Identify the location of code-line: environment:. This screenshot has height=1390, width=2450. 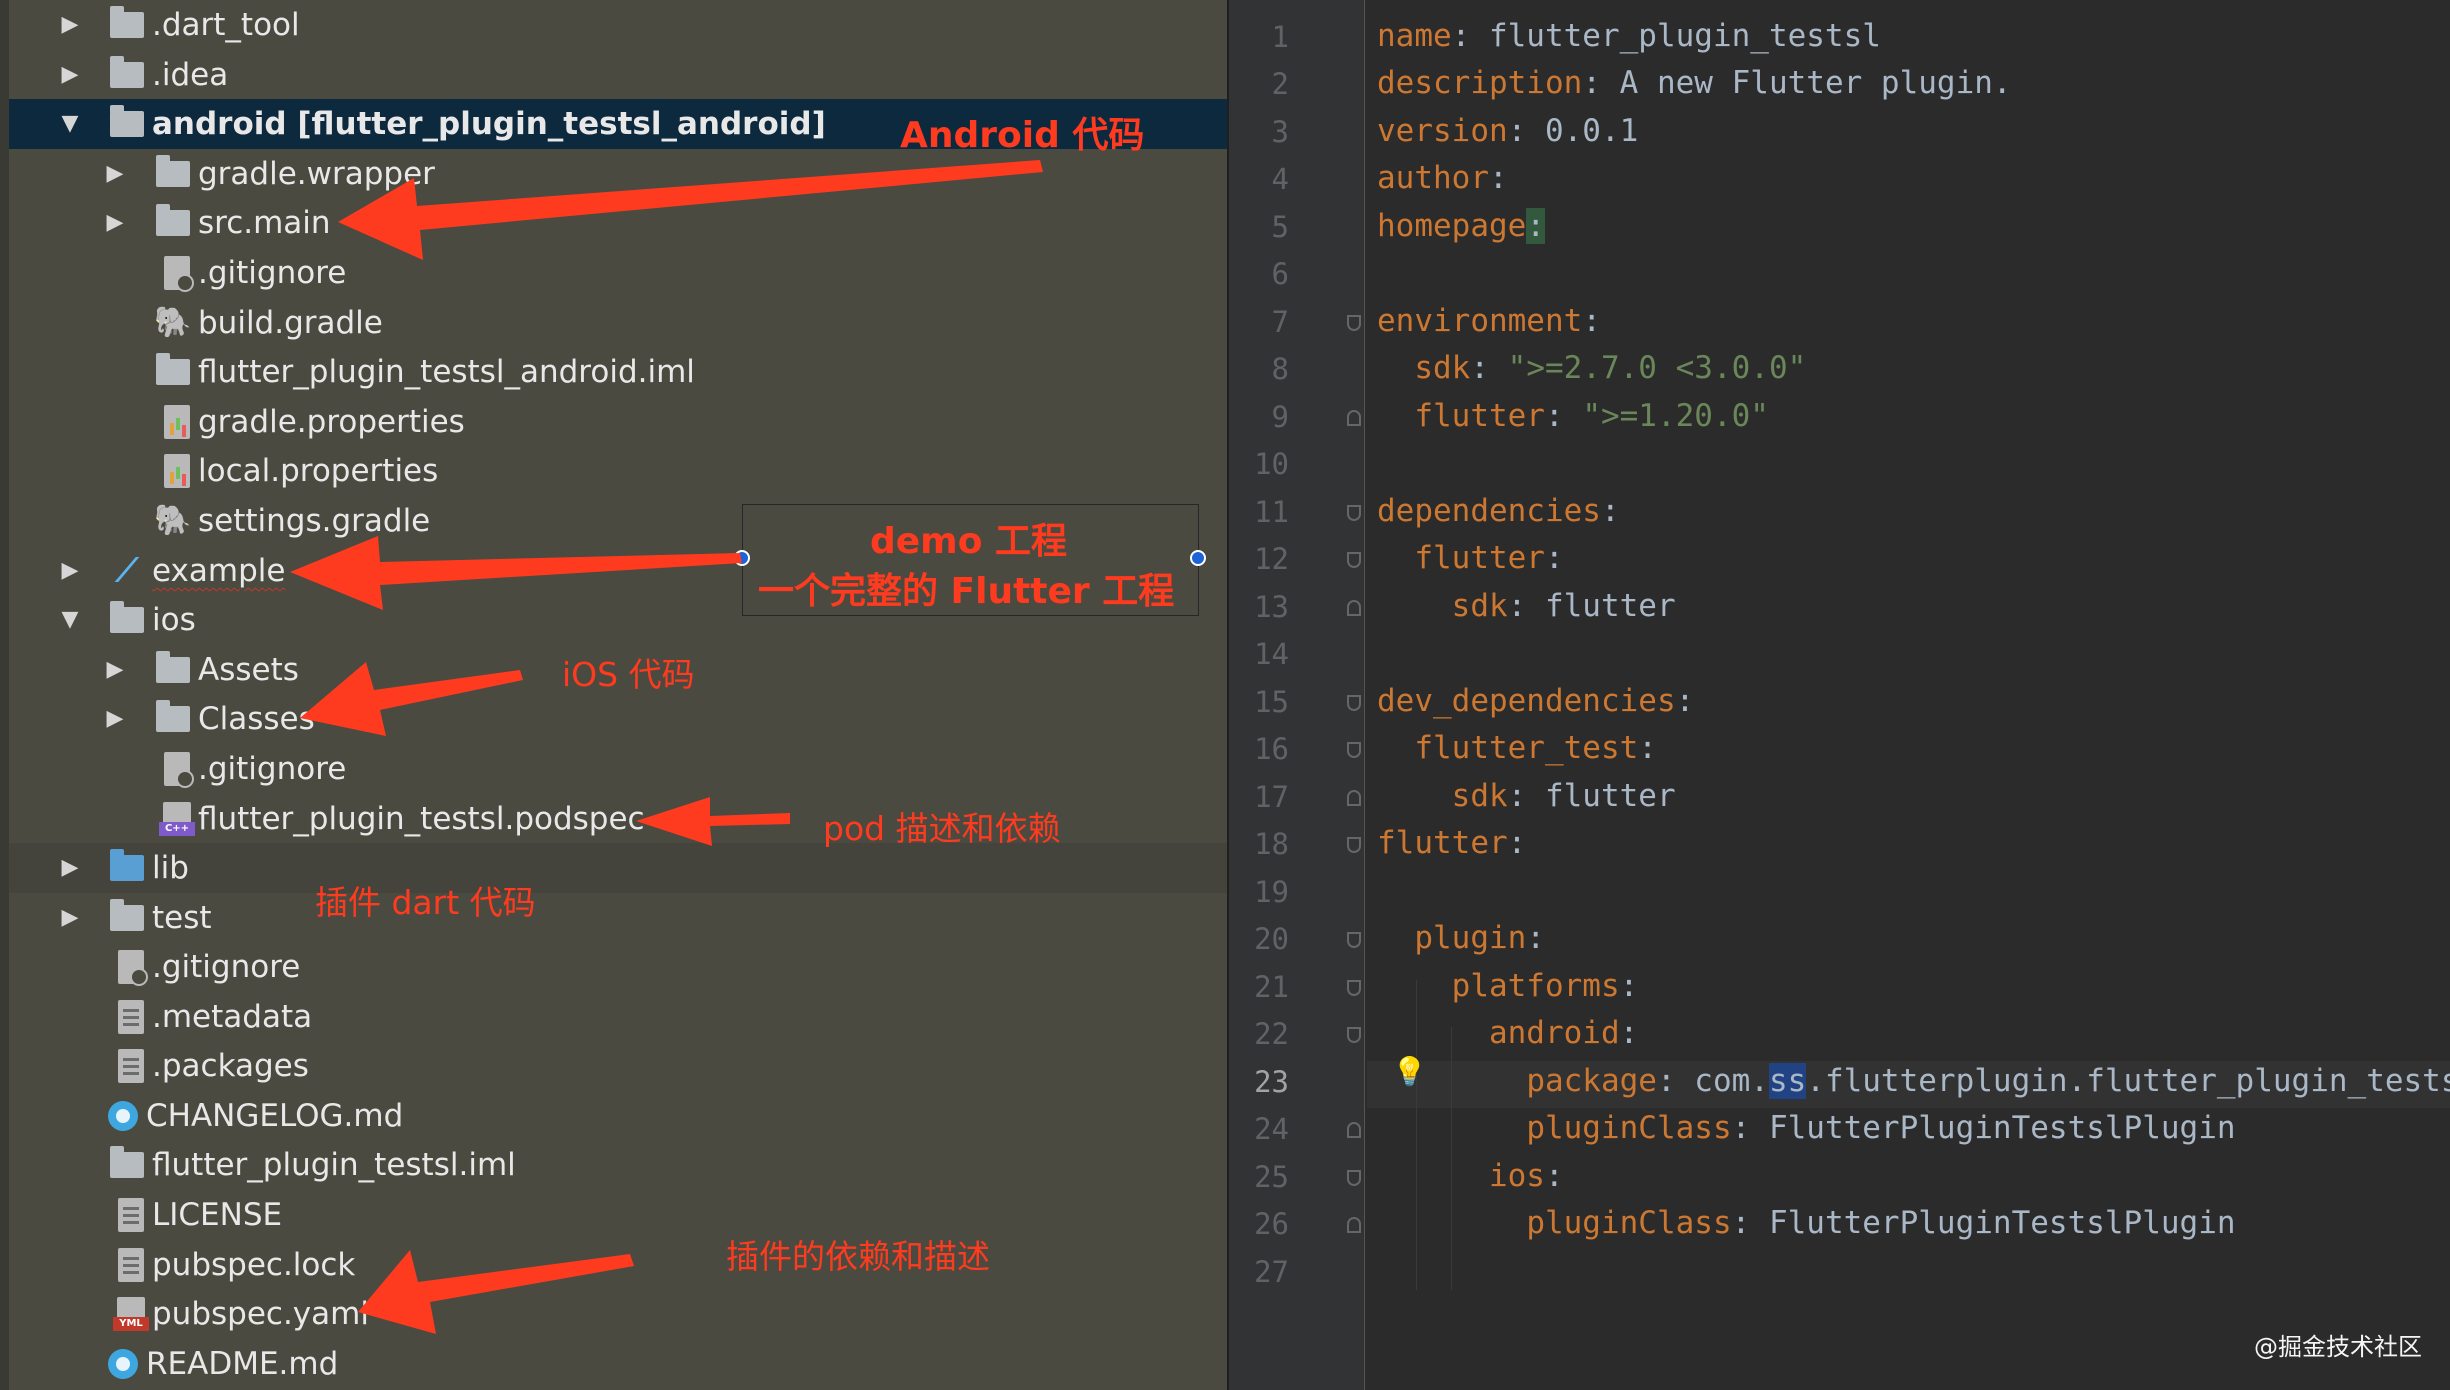
(1489, 321).